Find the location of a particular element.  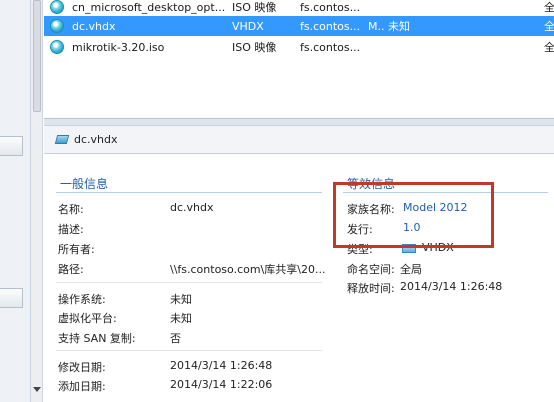

pane-splitter is located at coordinates (299, 122).